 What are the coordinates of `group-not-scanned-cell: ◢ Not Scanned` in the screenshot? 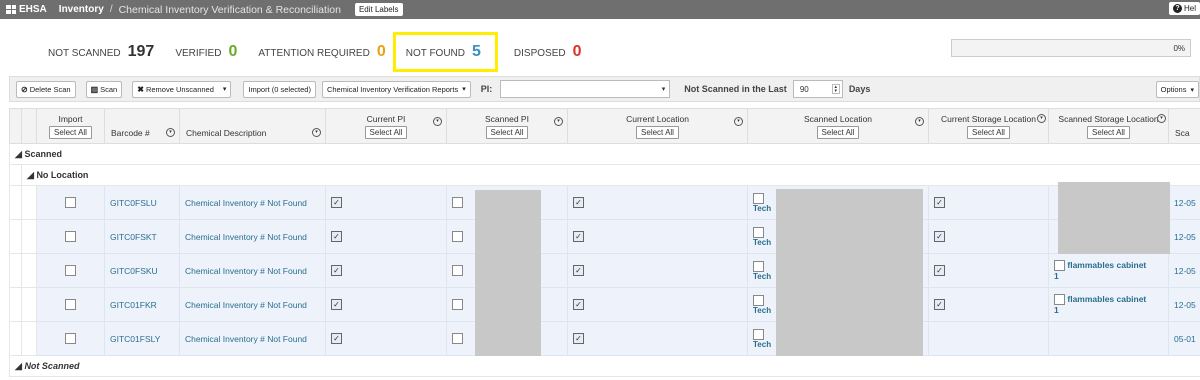 It's located at (604, 366).